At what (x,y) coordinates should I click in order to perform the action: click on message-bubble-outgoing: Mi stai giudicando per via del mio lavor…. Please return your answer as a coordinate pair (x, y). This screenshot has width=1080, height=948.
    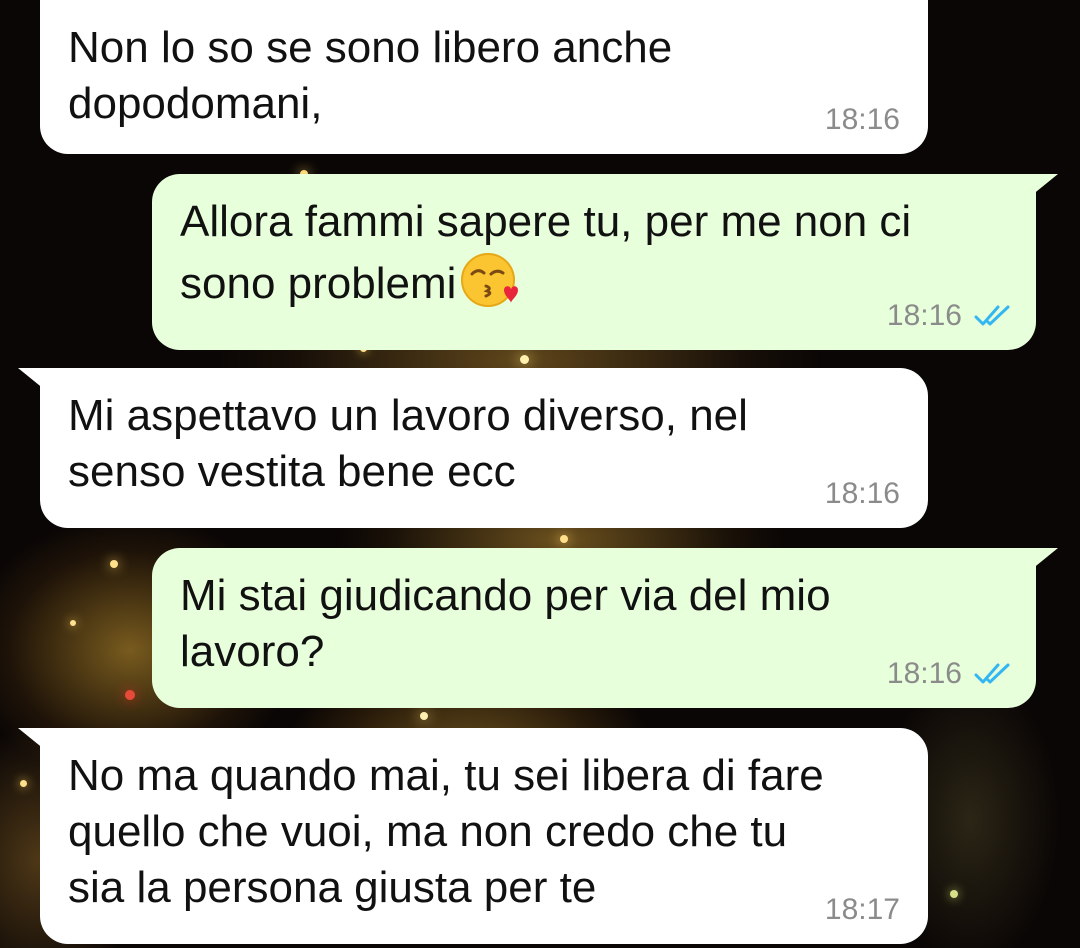
    Looking at the image, I should click on (605, 628).